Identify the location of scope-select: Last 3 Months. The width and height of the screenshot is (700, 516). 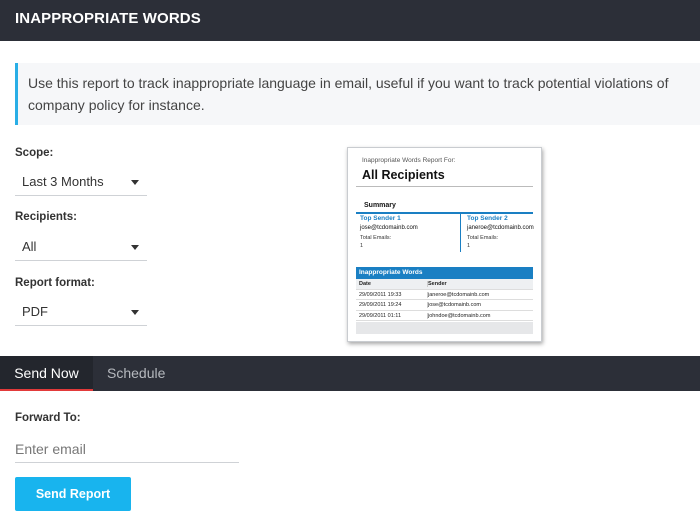
(81, 182).